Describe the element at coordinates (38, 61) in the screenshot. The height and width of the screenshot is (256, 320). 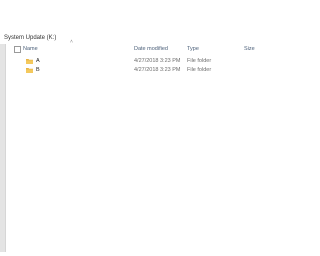
I see `file-name: A` at that location.